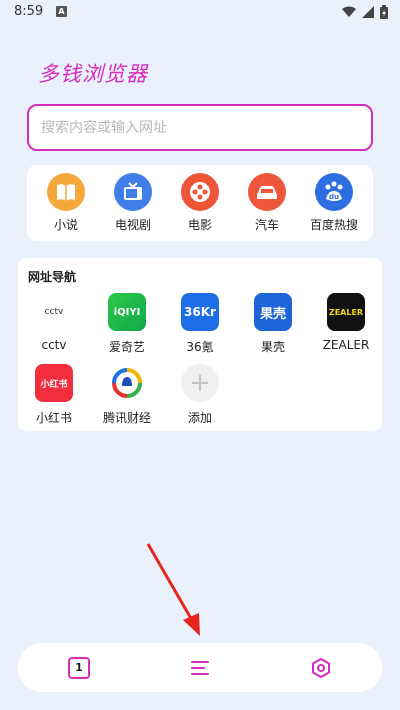  I want to click on 36kr-logo-icon: 36Kr, so click(200, 312).